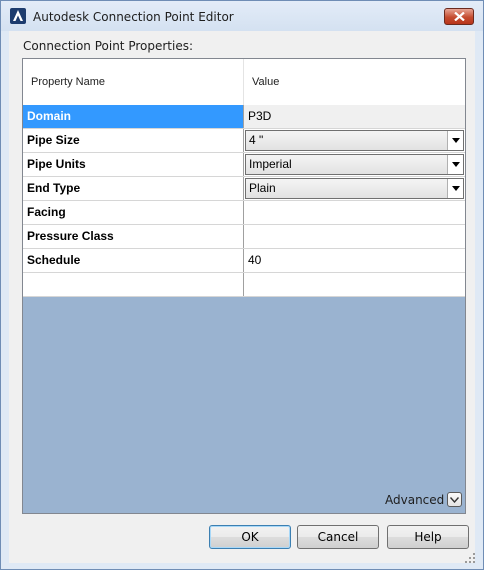 This screenshot has width=484, height=570. I want to click on property-name-cell: Facing, so click(133, 212).